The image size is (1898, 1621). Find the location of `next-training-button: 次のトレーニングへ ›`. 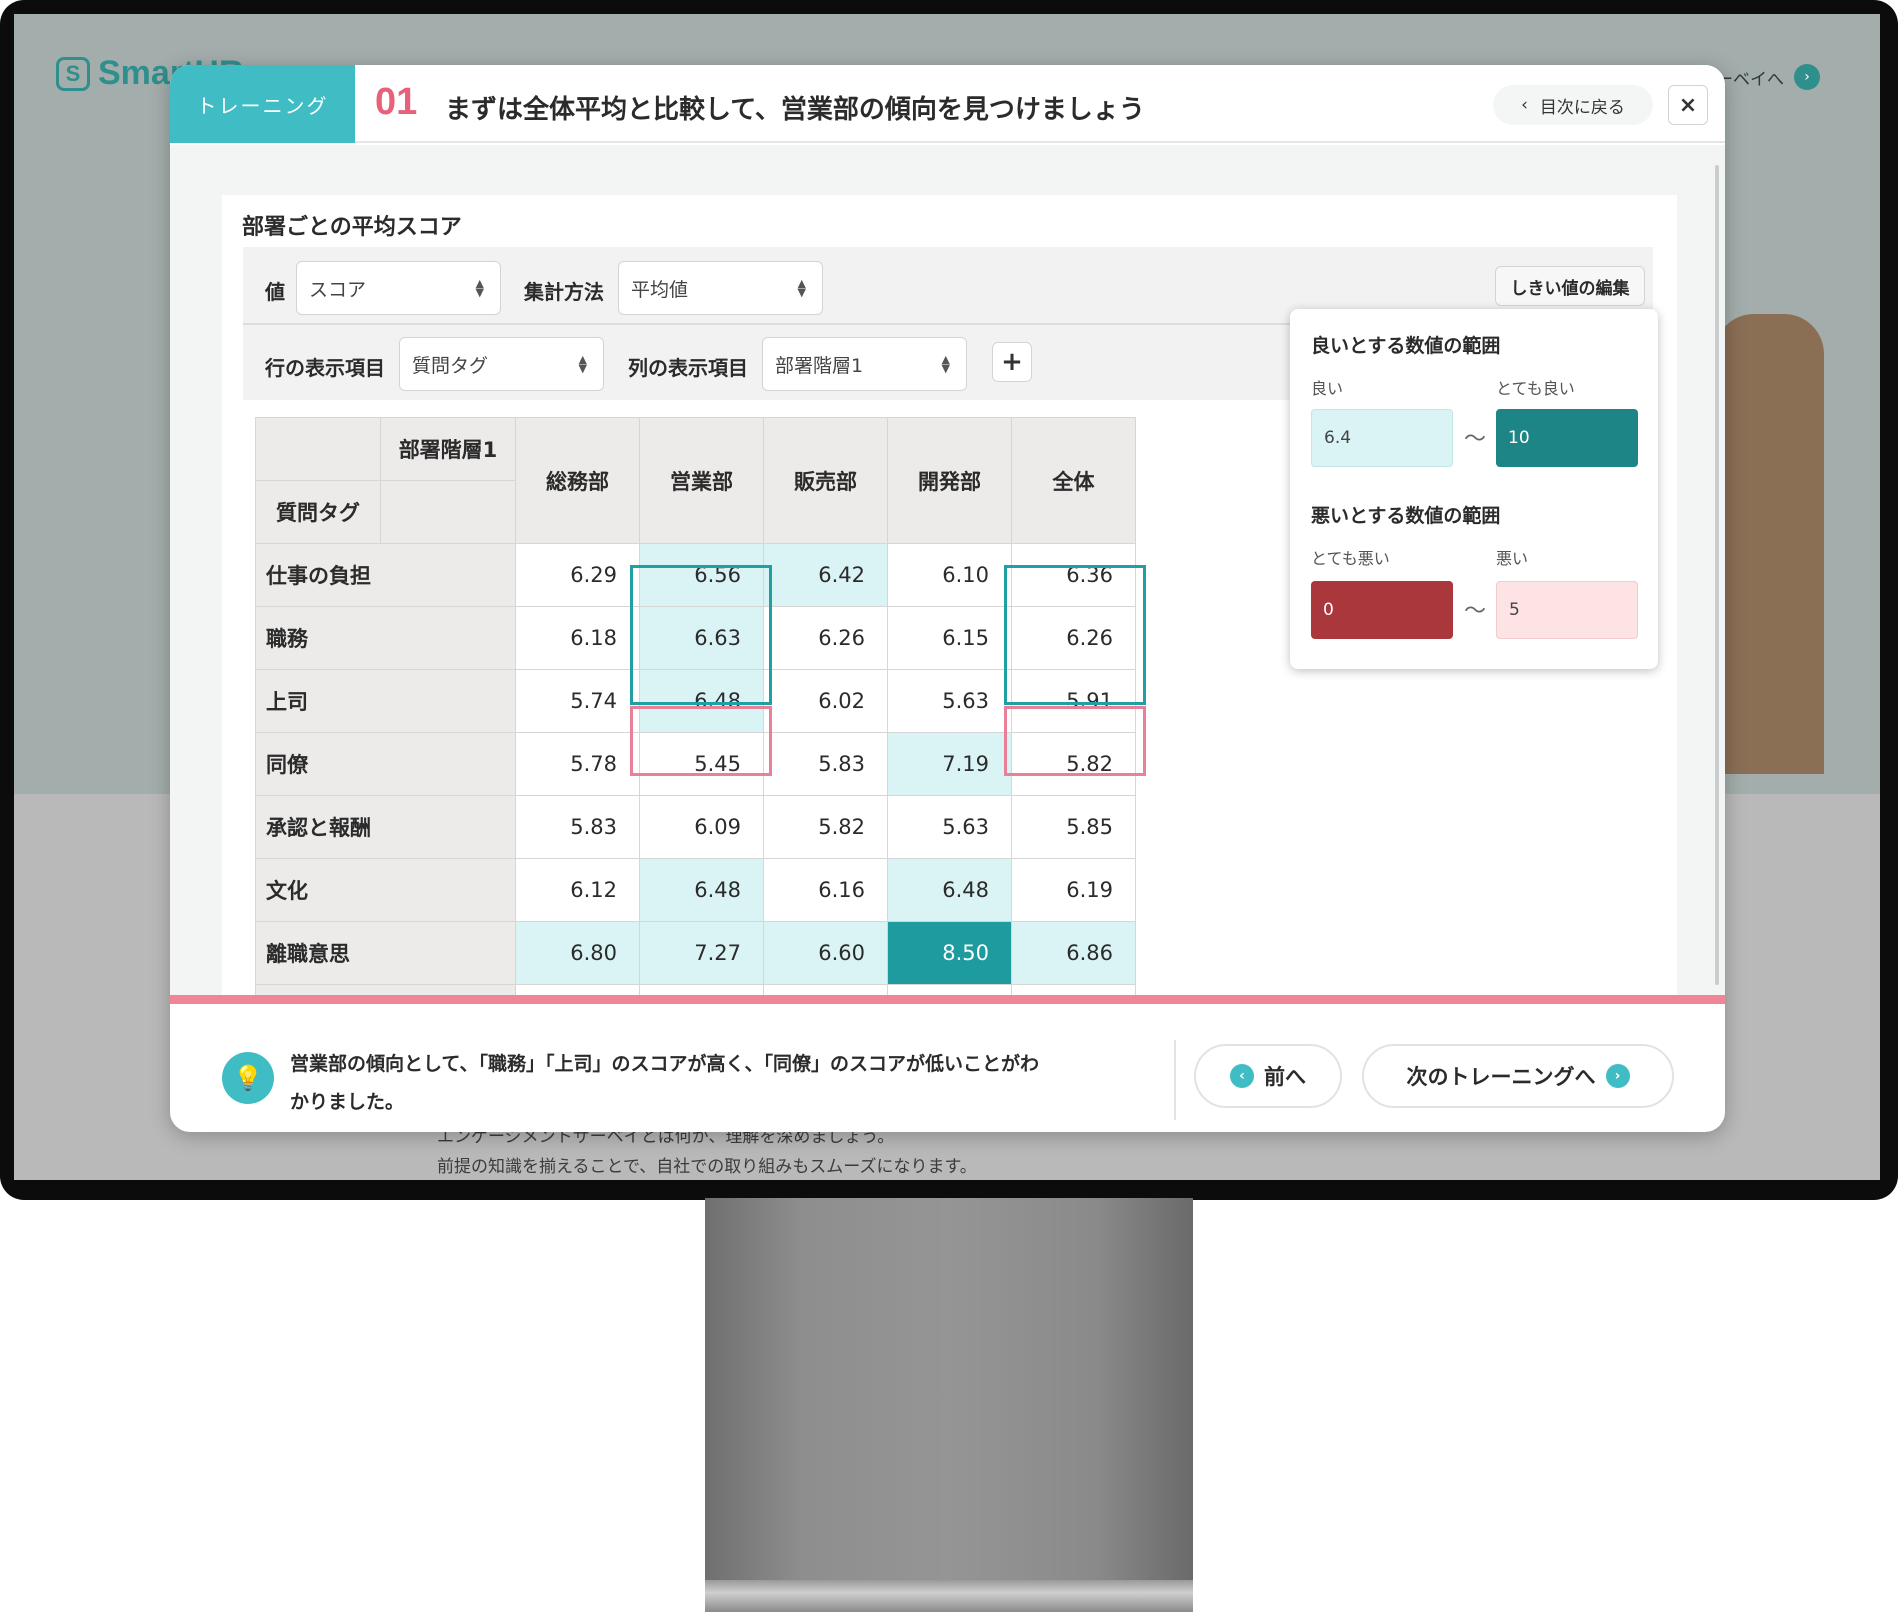

next-training-button: 次のトレーニングへ › is located at coordinates (1518, 1076).